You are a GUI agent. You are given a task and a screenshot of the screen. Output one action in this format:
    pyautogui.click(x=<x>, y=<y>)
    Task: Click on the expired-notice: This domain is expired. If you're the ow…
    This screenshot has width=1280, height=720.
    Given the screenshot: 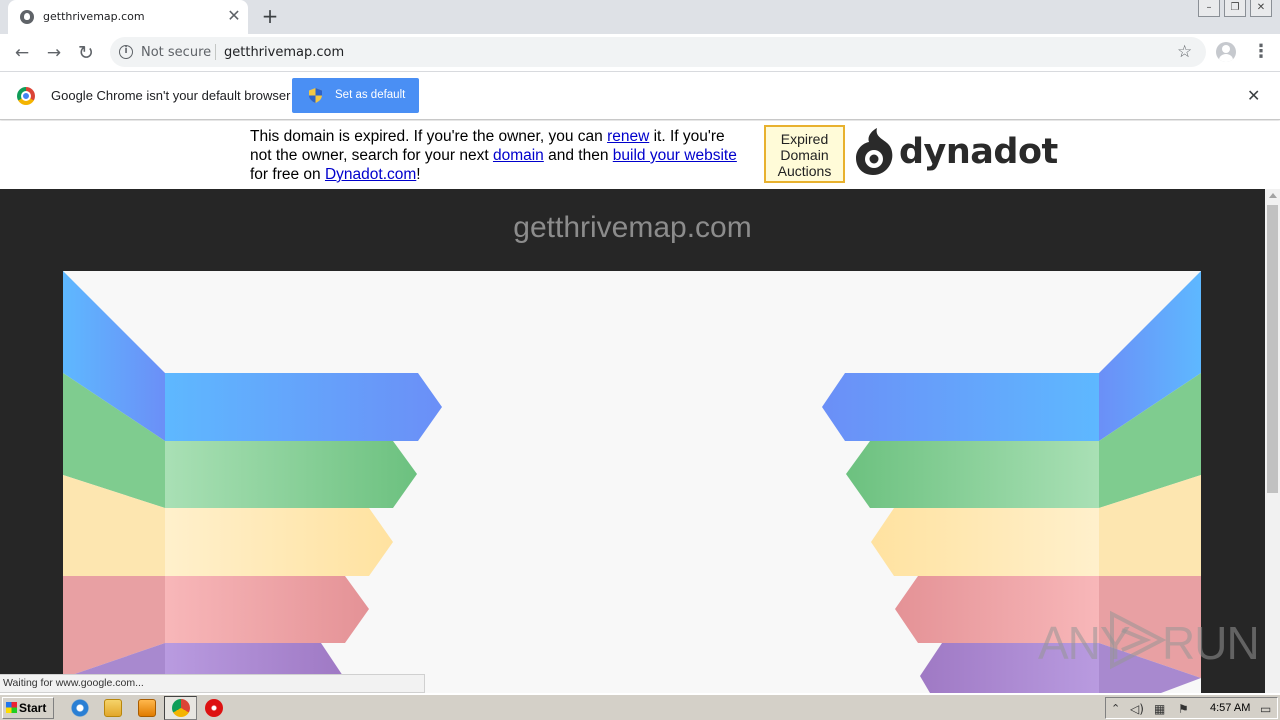 What is the action you would take?
    pyautogui.click(x=500, y=155)
    